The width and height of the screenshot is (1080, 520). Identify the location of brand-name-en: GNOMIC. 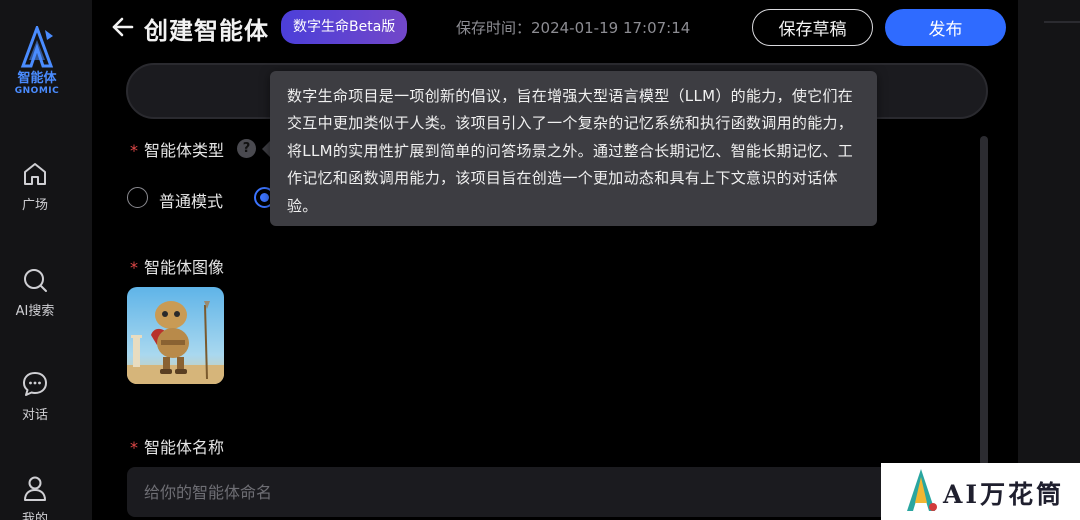
(37, 91).